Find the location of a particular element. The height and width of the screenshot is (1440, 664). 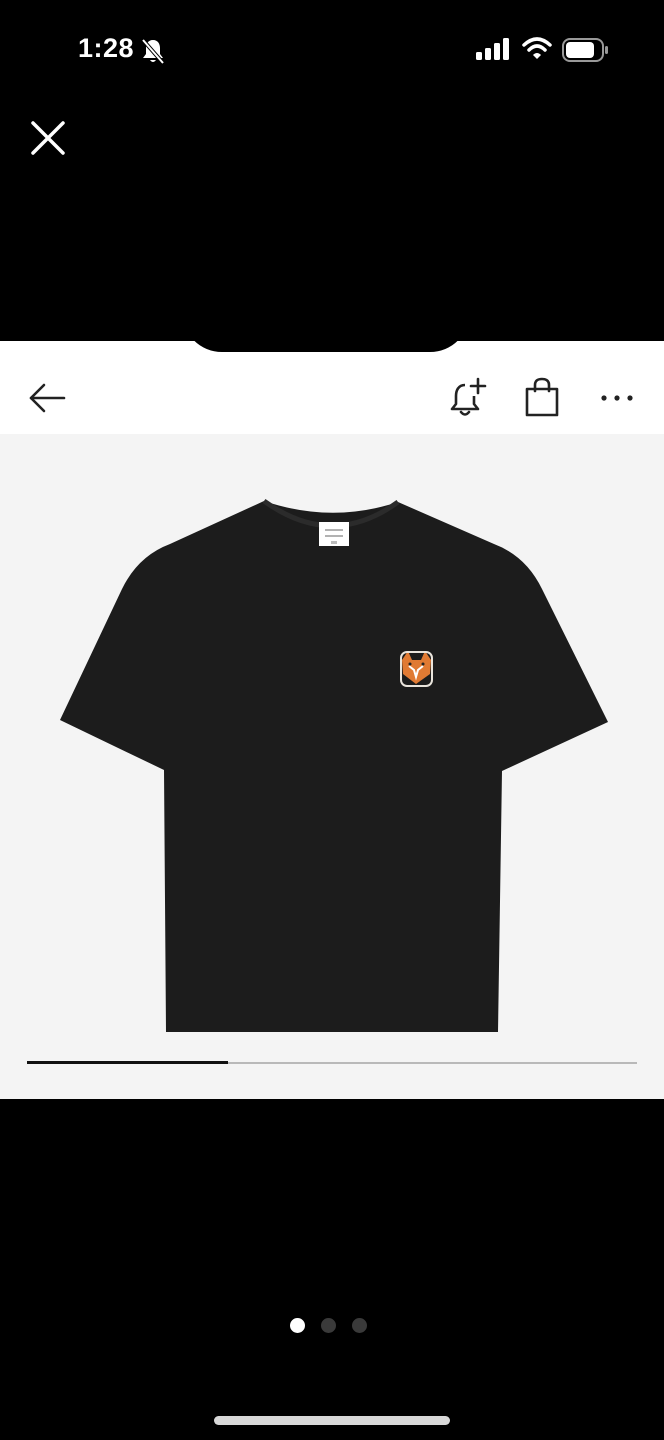

shopping-bag-icon is located at coordinates (542, 398).